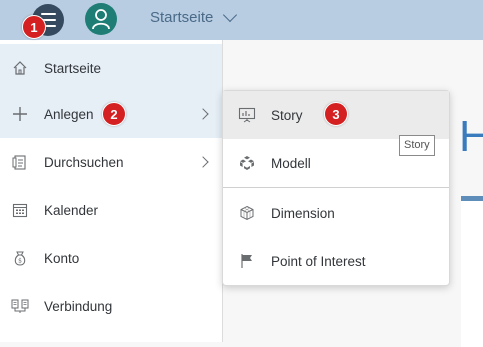  What do you see at coordinates (84, 162) in the screenshot?
I see `sidebar-item-label: Durchsuchen` at bounding box center [84, 162].